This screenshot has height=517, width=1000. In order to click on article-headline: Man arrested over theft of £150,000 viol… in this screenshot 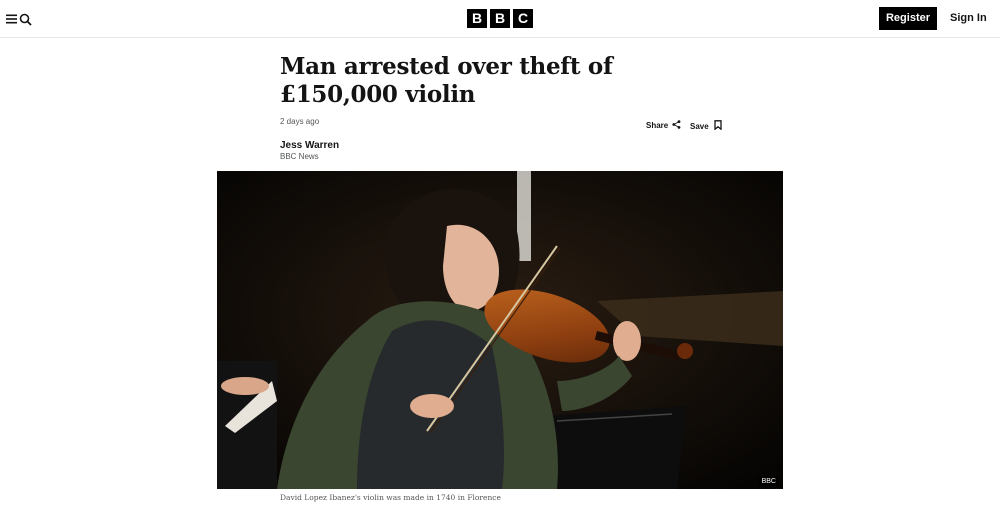, I will do `click(446, 80)`.